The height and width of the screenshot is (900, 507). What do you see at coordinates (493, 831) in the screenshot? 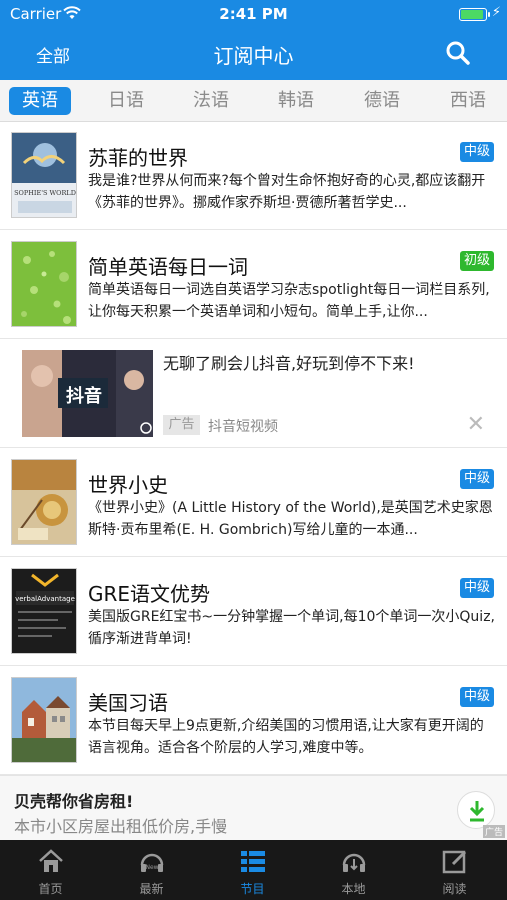
I see `banner-ad-label: 广告` at bounding box center [493, 831].